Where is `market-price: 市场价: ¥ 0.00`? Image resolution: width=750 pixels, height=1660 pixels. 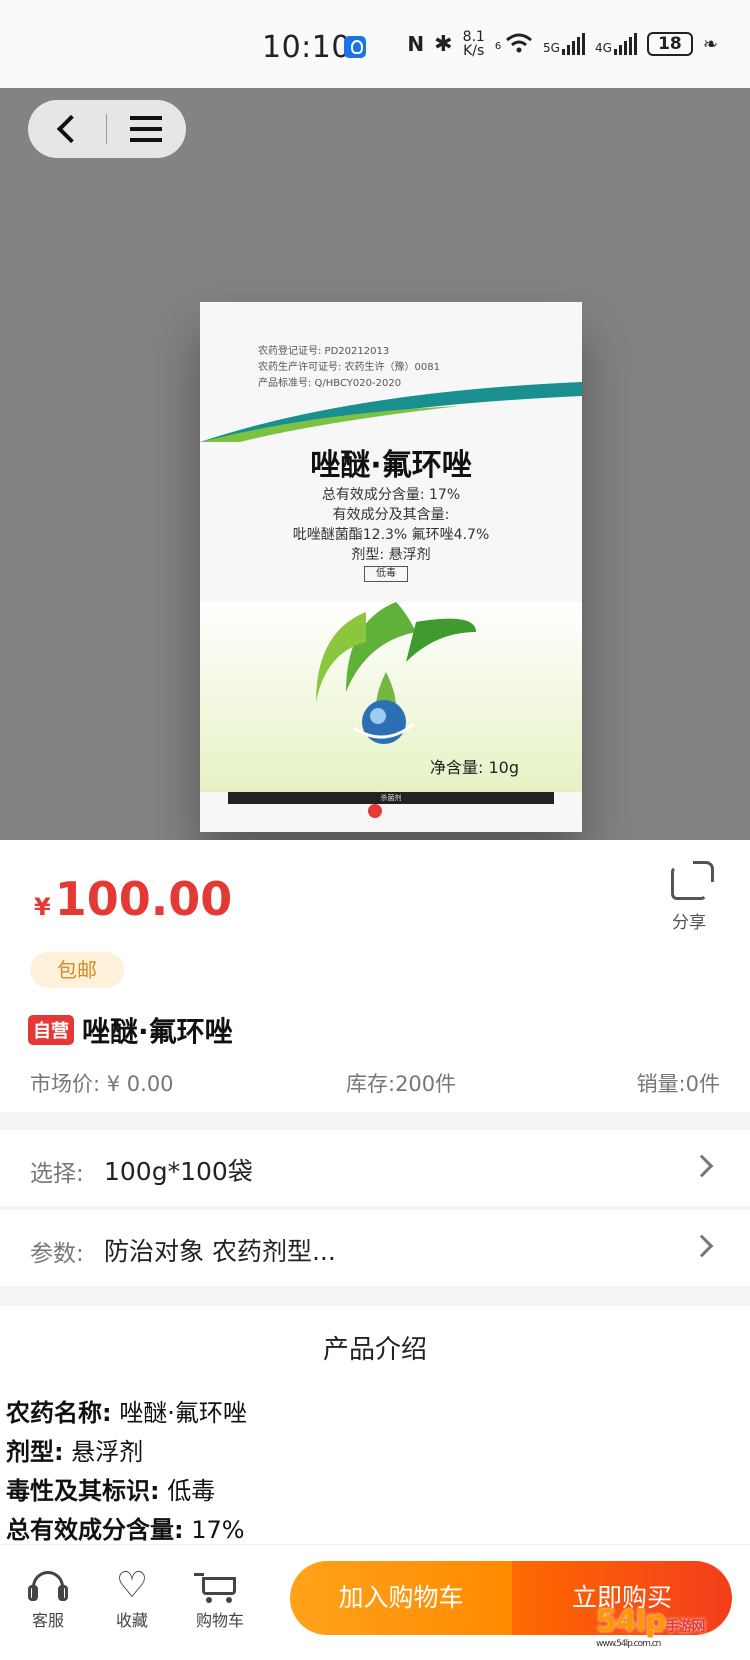
market-price: 市场价: ¥ 0.00 is located at coordinates (102, 1084).